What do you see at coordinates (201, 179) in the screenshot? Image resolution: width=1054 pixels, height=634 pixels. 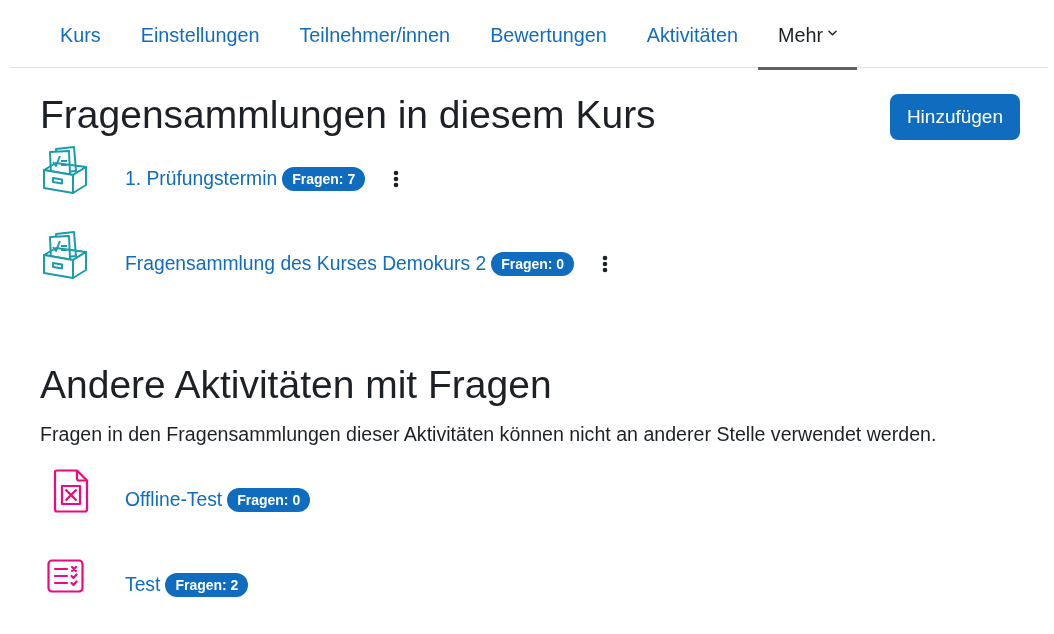 I see `question-bank-link: 1. Prüfungstermin` at bounding box center [201, 179].